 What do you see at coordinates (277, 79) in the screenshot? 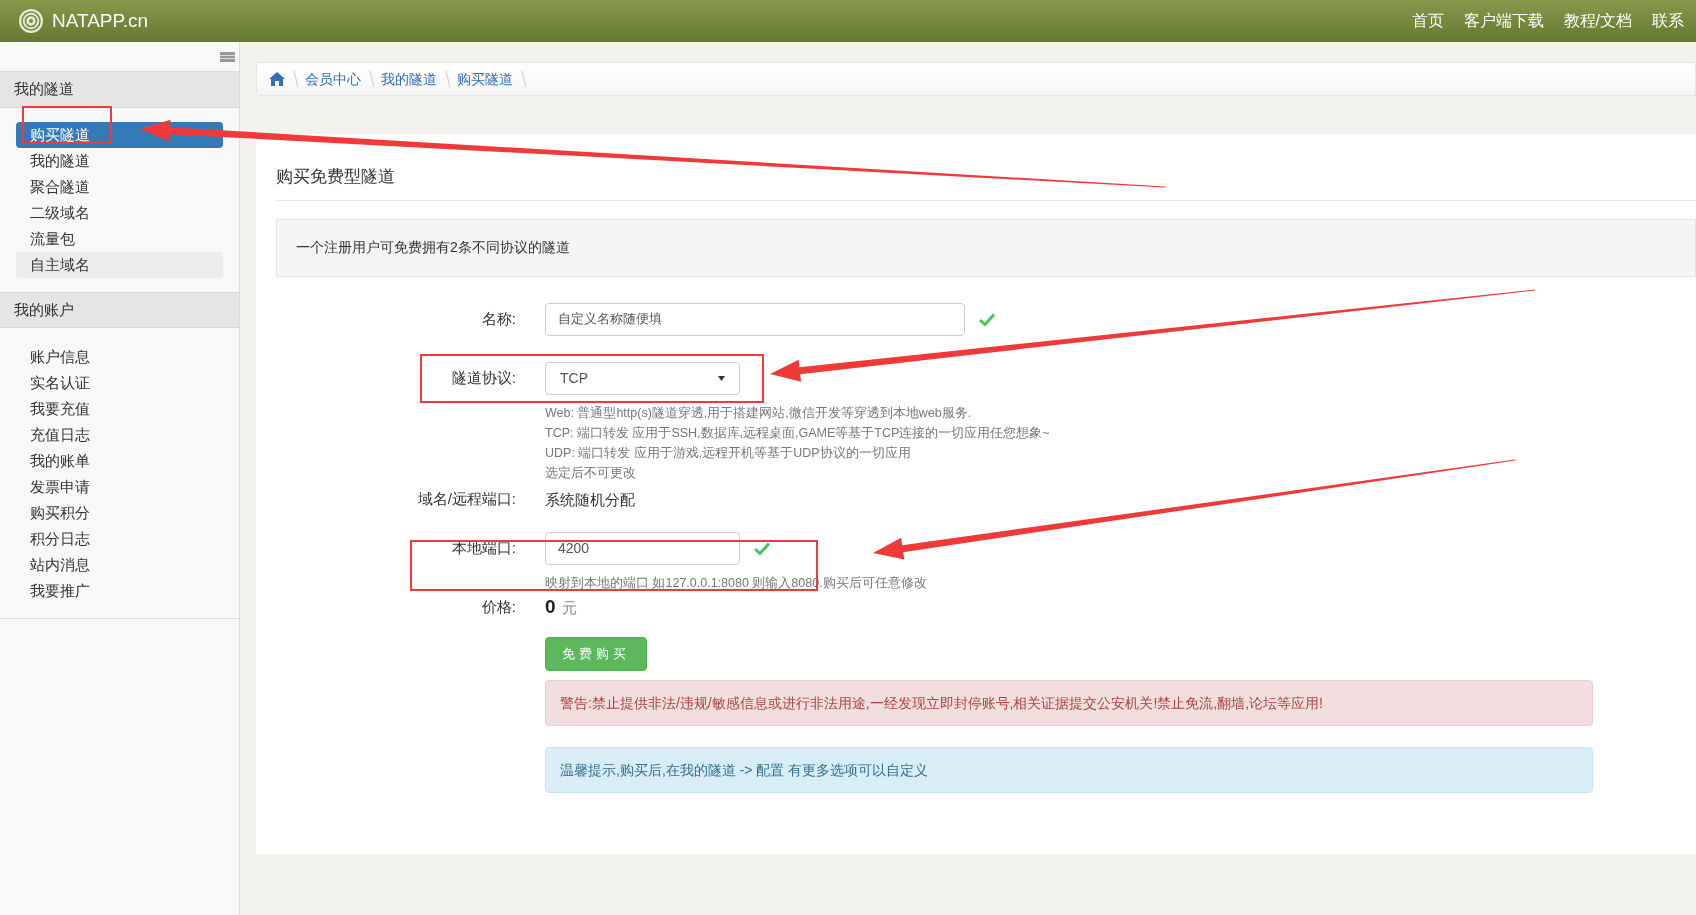
I see `home-icon` at bounding box center [277, 79].